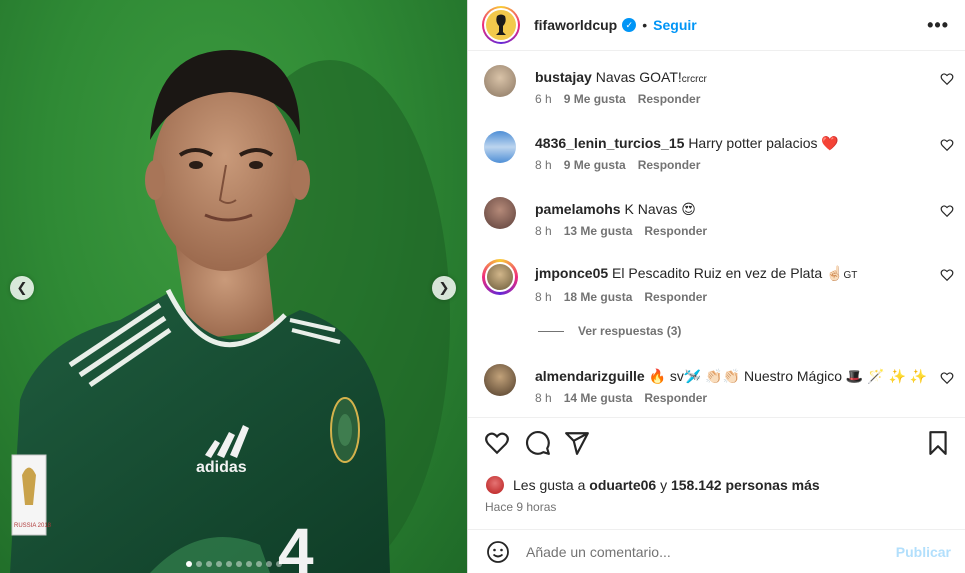 Image resolution: width=965 pixels, height=573 pixels. Describe the element at coordinates (549, 485) in the screenshot. I see `likes-prefix: Les gusta a` at that location.